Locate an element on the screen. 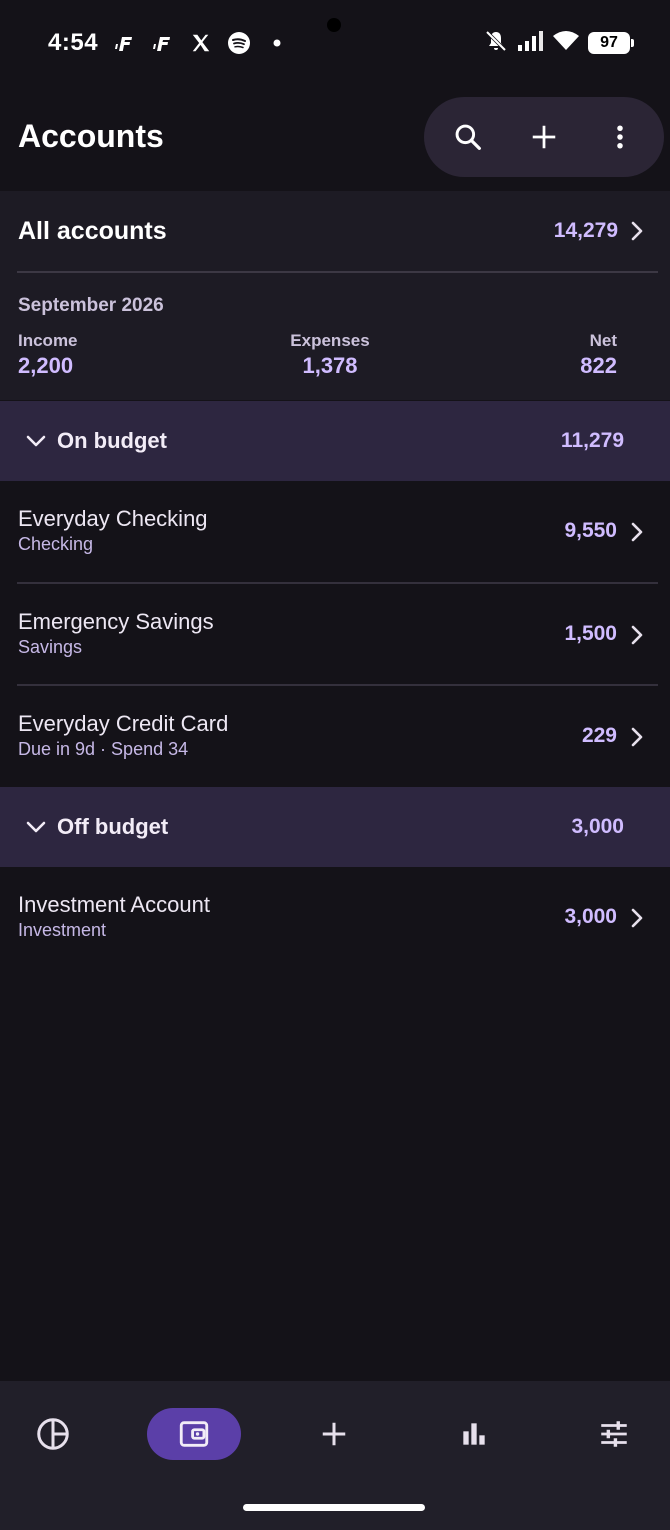  expenses-value: 1,378 is located at coordinates (330, 365).